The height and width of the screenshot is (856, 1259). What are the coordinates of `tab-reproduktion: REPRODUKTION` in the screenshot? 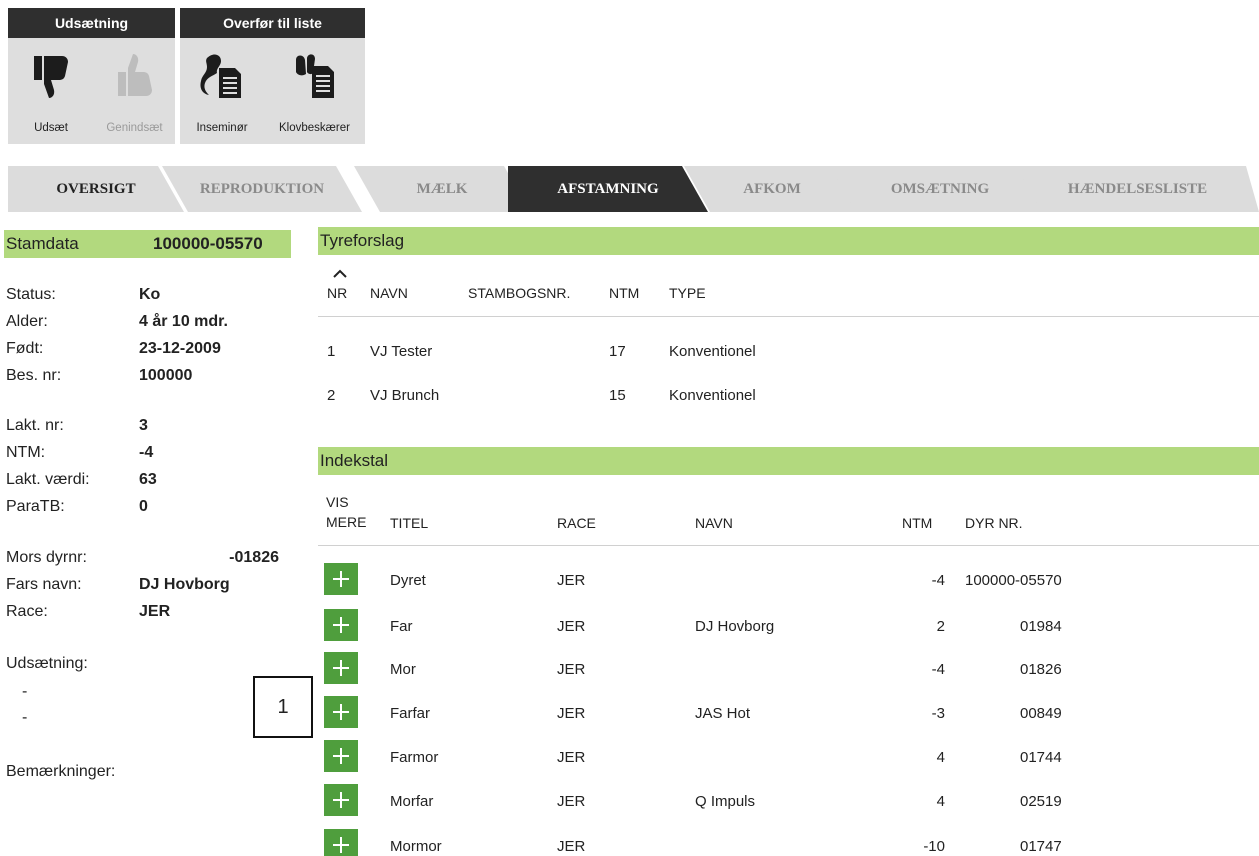 It's located at (262, 189).